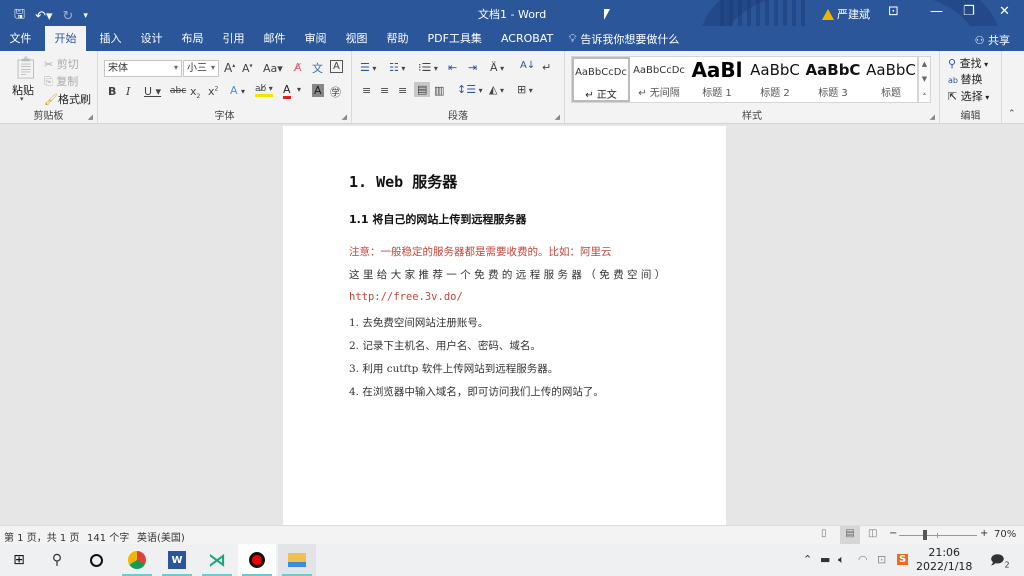 The width and height of the screenshot is (1024, 576). I want to click on print-layout-icon: ▤, so click(850, 535).